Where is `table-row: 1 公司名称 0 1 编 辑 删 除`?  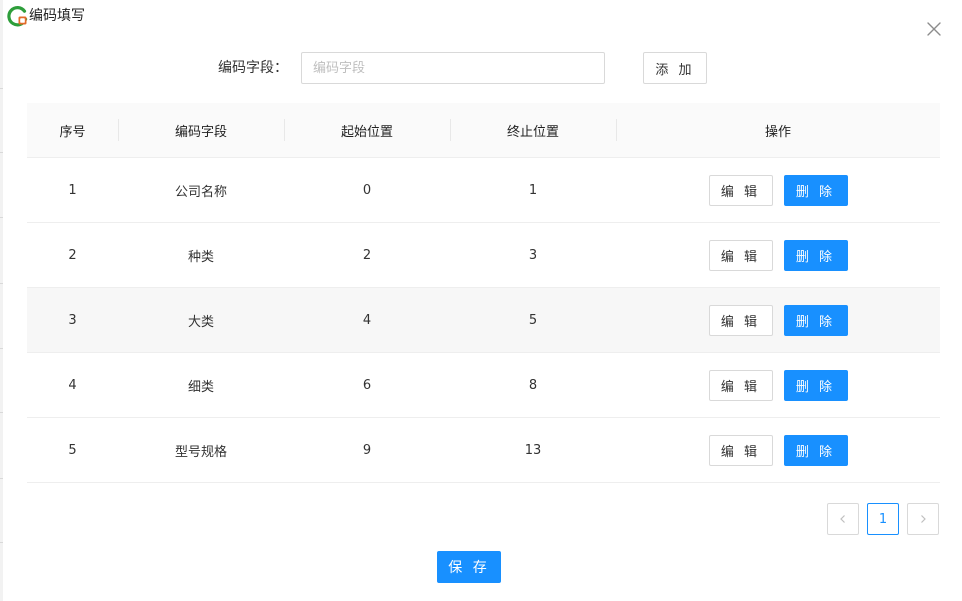
table-row: 1 公司名称 0 1 编 辑 删 除 is located at coordinates (483, 190).